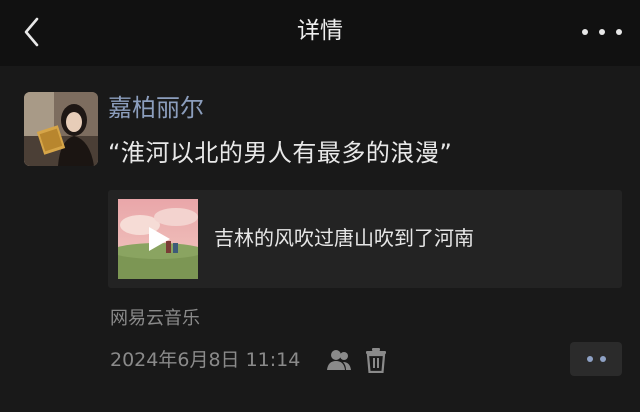 This screenshot has height=412, width=640. I want to click on album-cover, so click(158, 239).